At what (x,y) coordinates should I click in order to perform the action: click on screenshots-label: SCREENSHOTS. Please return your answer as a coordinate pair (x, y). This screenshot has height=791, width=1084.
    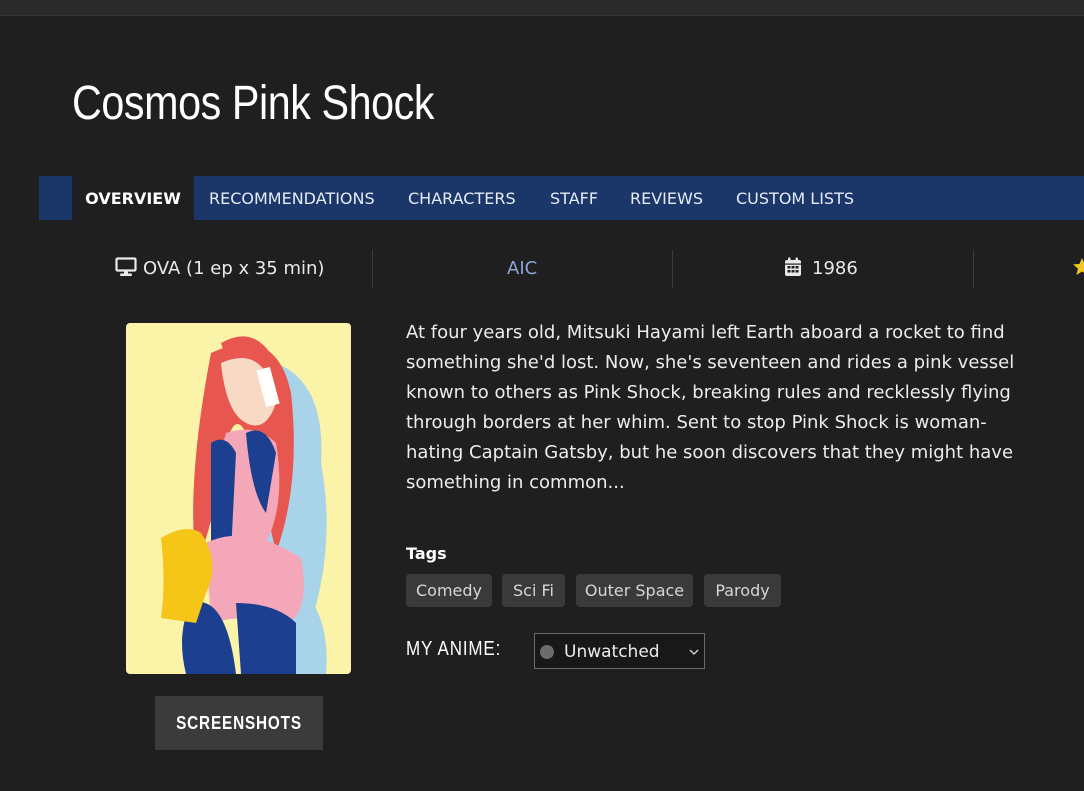
    Looking at the image, I should click on (239, 722).